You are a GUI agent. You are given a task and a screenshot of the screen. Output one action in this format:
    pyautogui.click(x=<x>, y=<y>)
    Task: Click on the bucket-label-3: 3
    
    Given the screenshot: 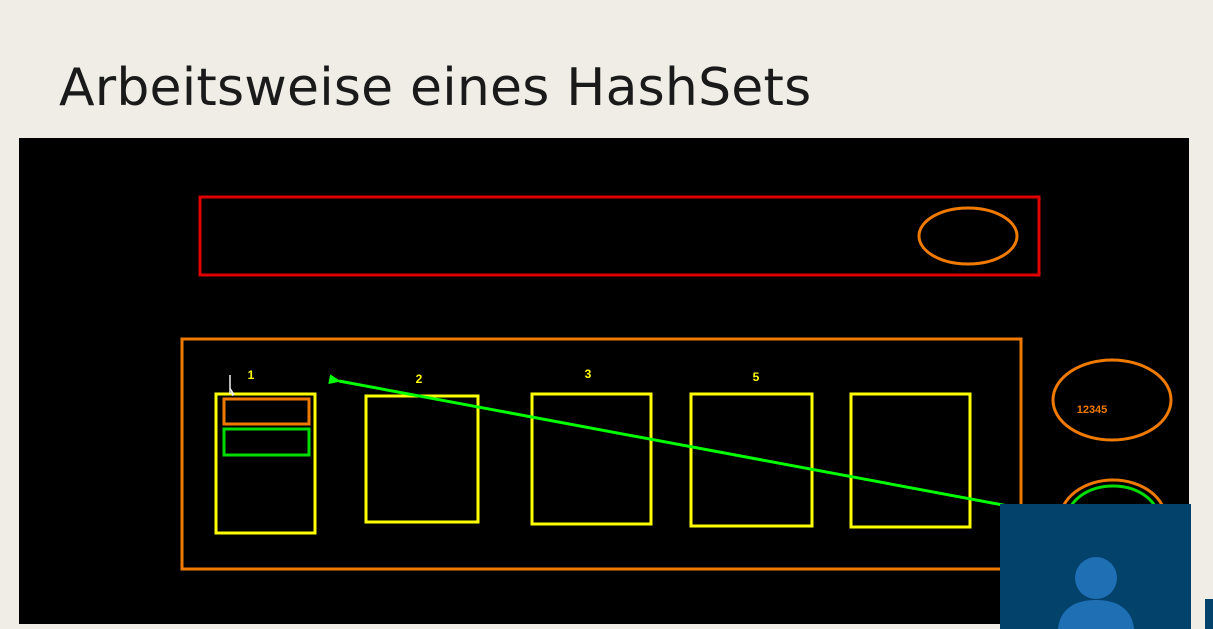 What is the action you would take?
    pyautogui.click(x=588, y=374)
    